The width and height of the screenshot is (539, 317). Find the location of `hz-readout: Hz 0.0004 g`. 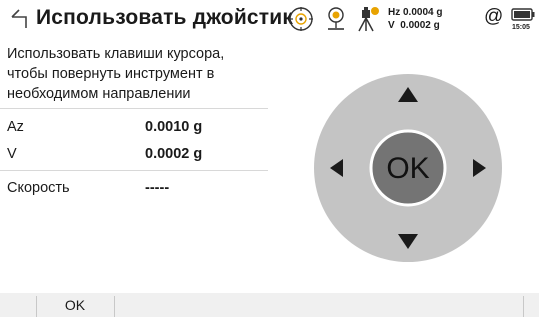

hz-readout: Hz 0.0004 g is located at coordinates (415, 12).